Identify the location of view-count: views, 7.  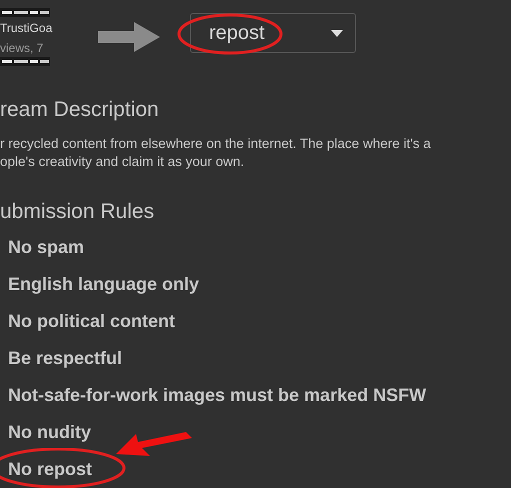
(22, 48).